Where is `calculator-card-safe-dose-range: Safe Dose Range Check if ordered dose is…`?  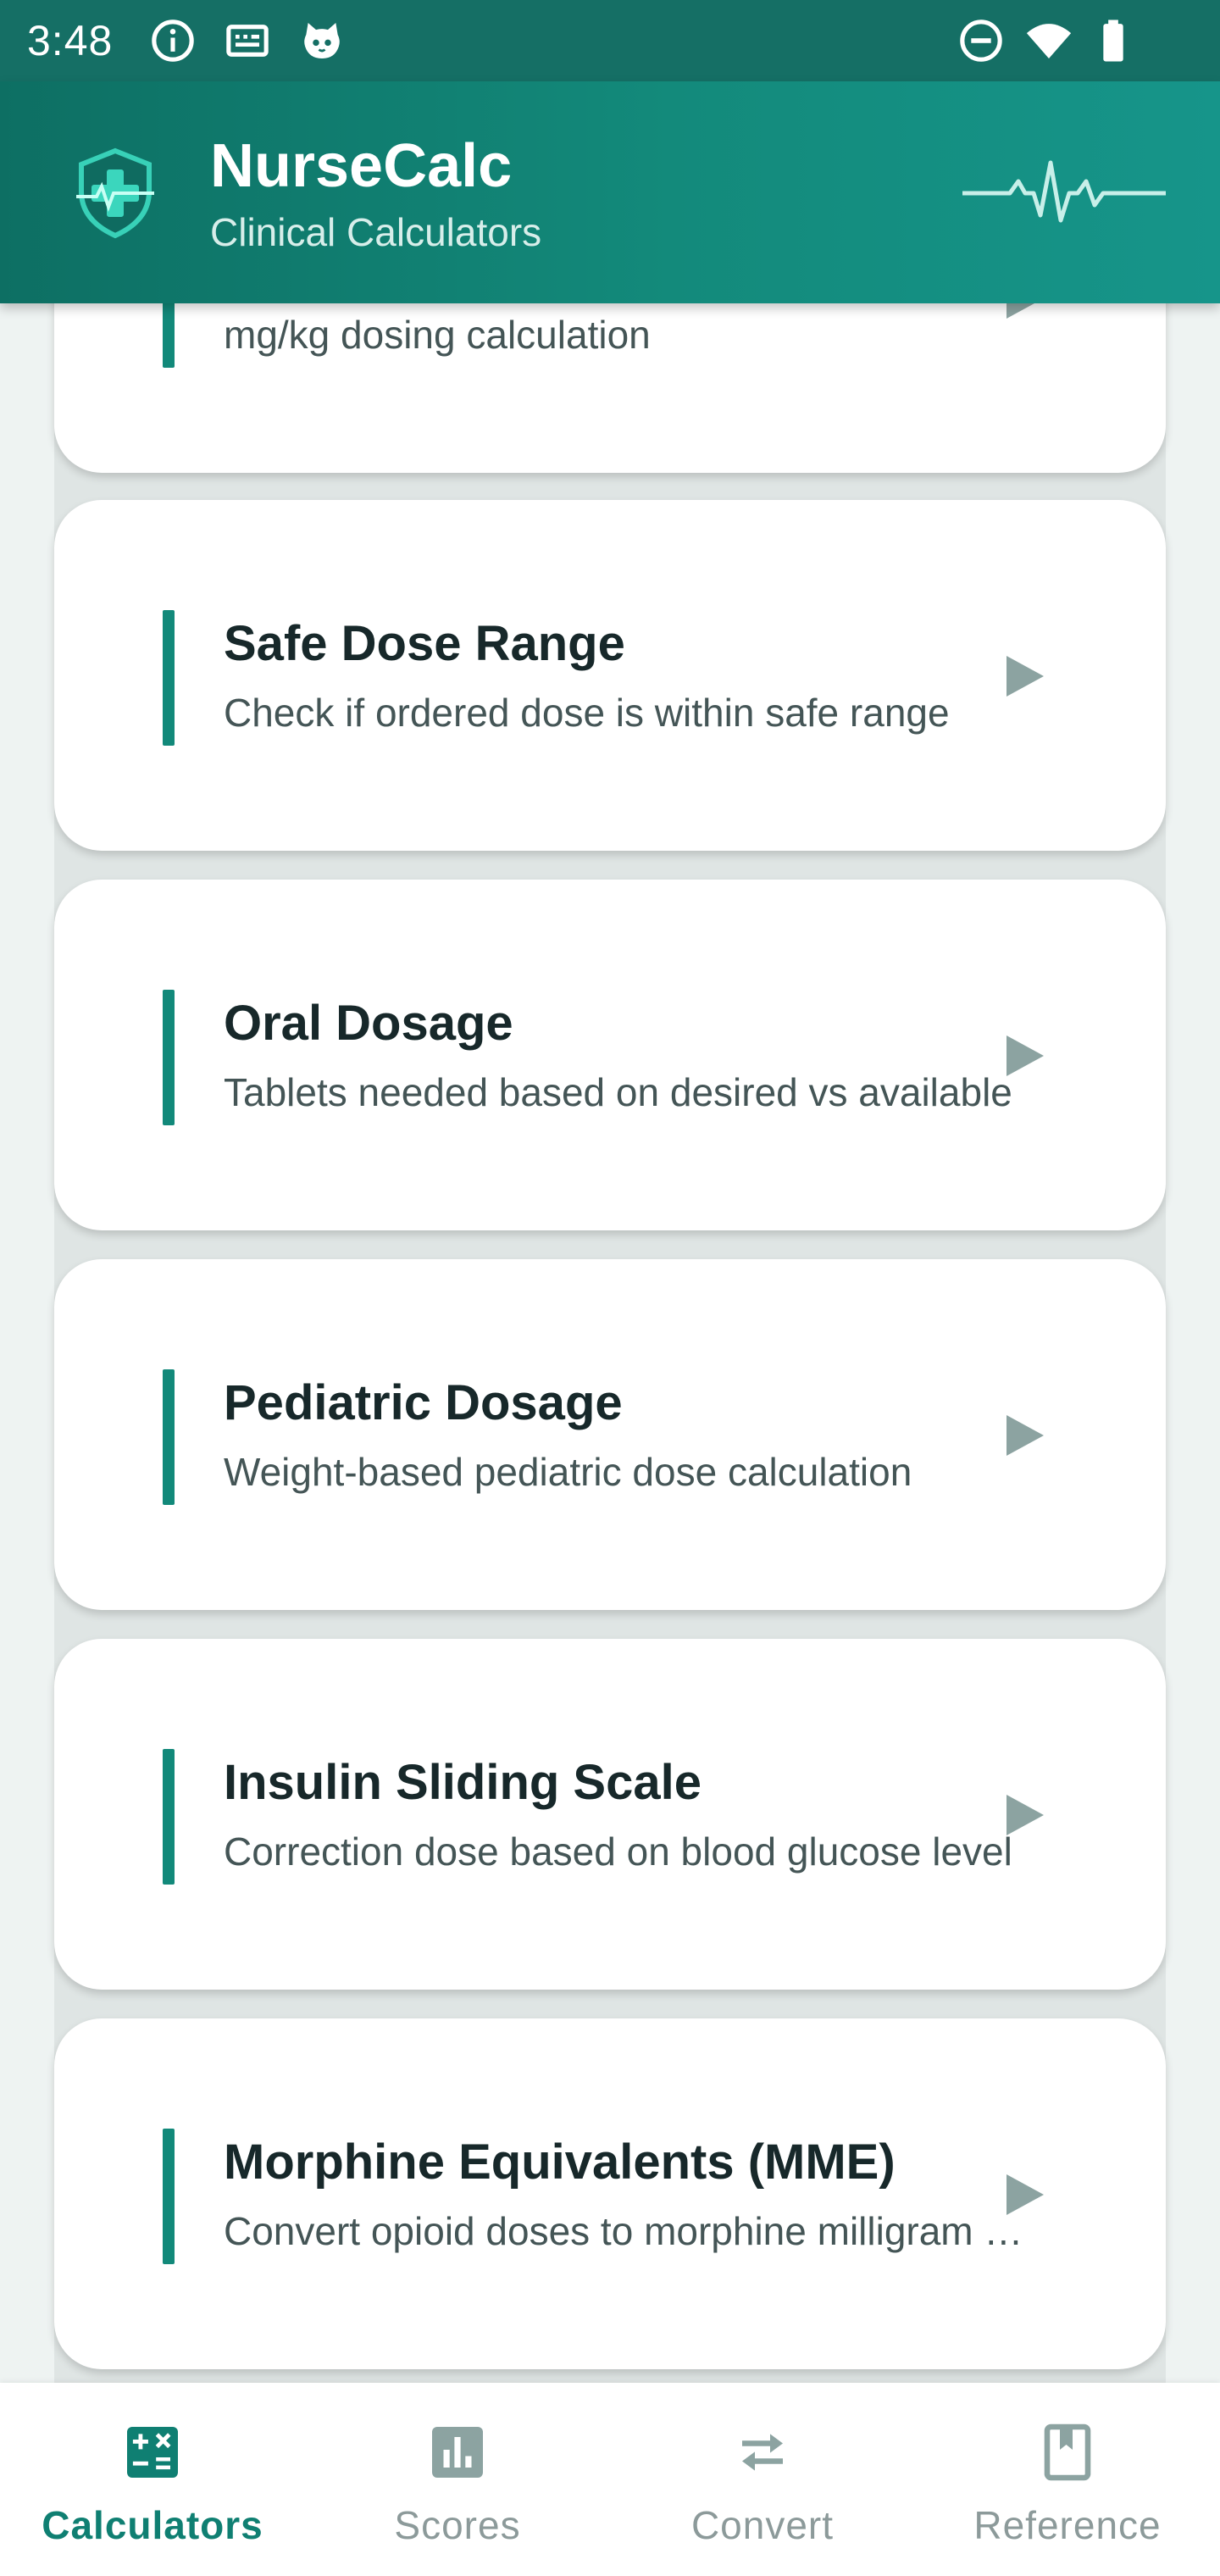 calculator-card-safe-dose-range: Safe Dose Range Check if ordered dose is… is located at coordinates (610, 675).